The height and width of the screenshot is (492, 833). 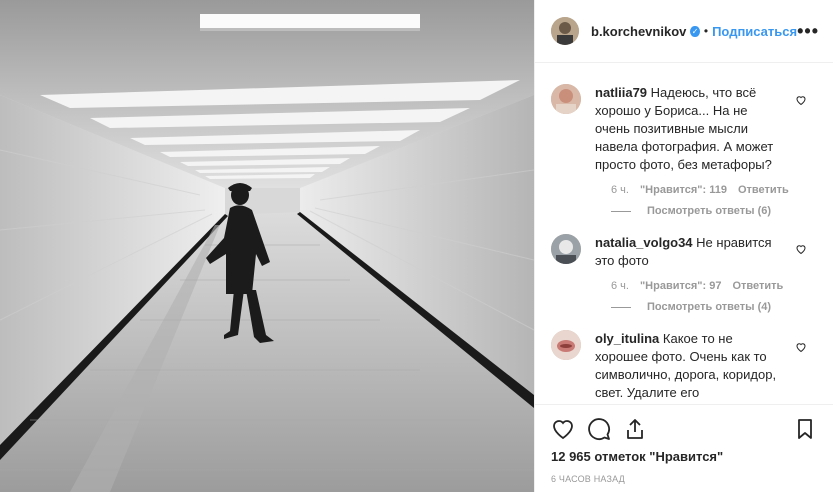 I want to click on follow-button: Подписаться, so click(x=754, y=31).